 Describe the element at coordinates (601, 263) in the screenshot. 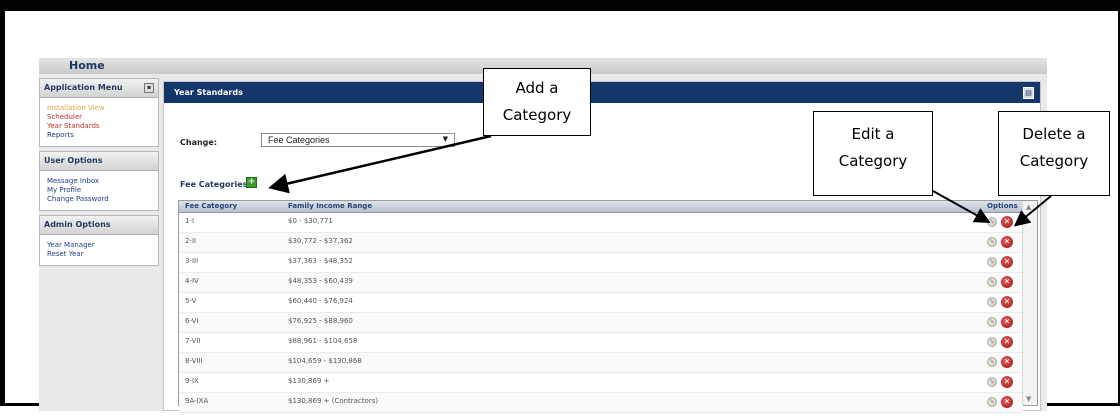

I see `table-row: 3-III $37,363 - $48,352 ✎ ✕` at that location.